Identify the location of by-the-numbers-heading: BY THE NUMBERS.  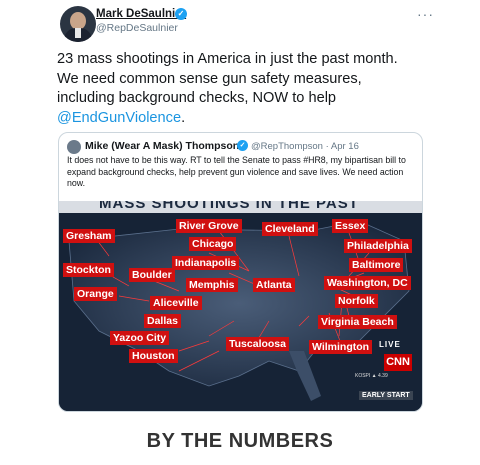
(240, 441).